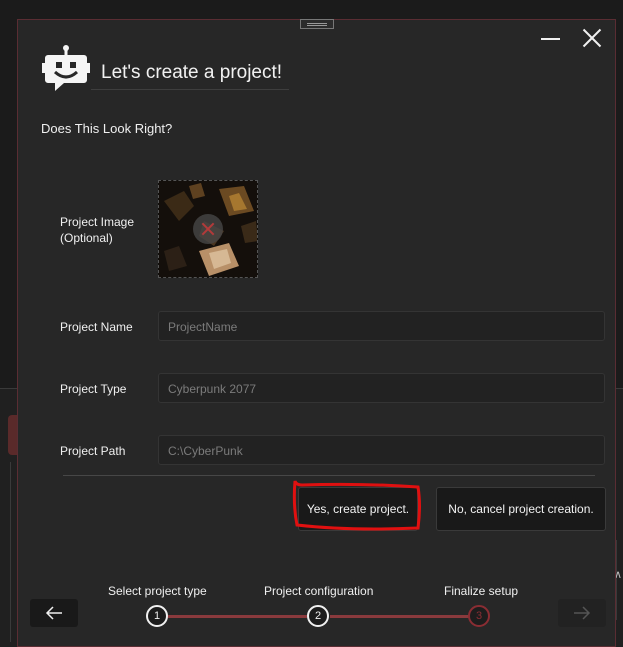 This screenshot has height=647, width=623. Describe the element at coordinates (157, 616) in the screenshot. I see `step-1-indicator: 1` at that location.